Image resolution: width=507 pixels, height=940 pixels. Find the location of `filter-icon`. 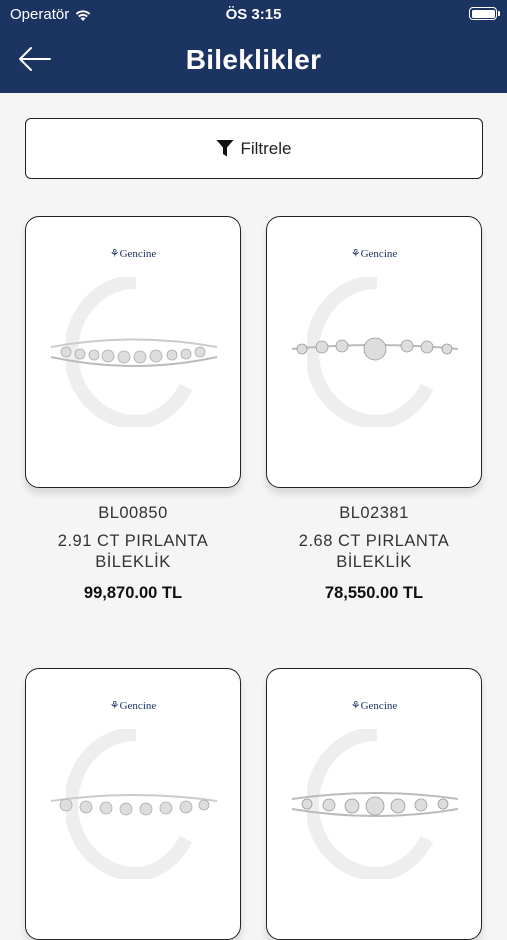

filter-icon is located at coordinates (225, 148).